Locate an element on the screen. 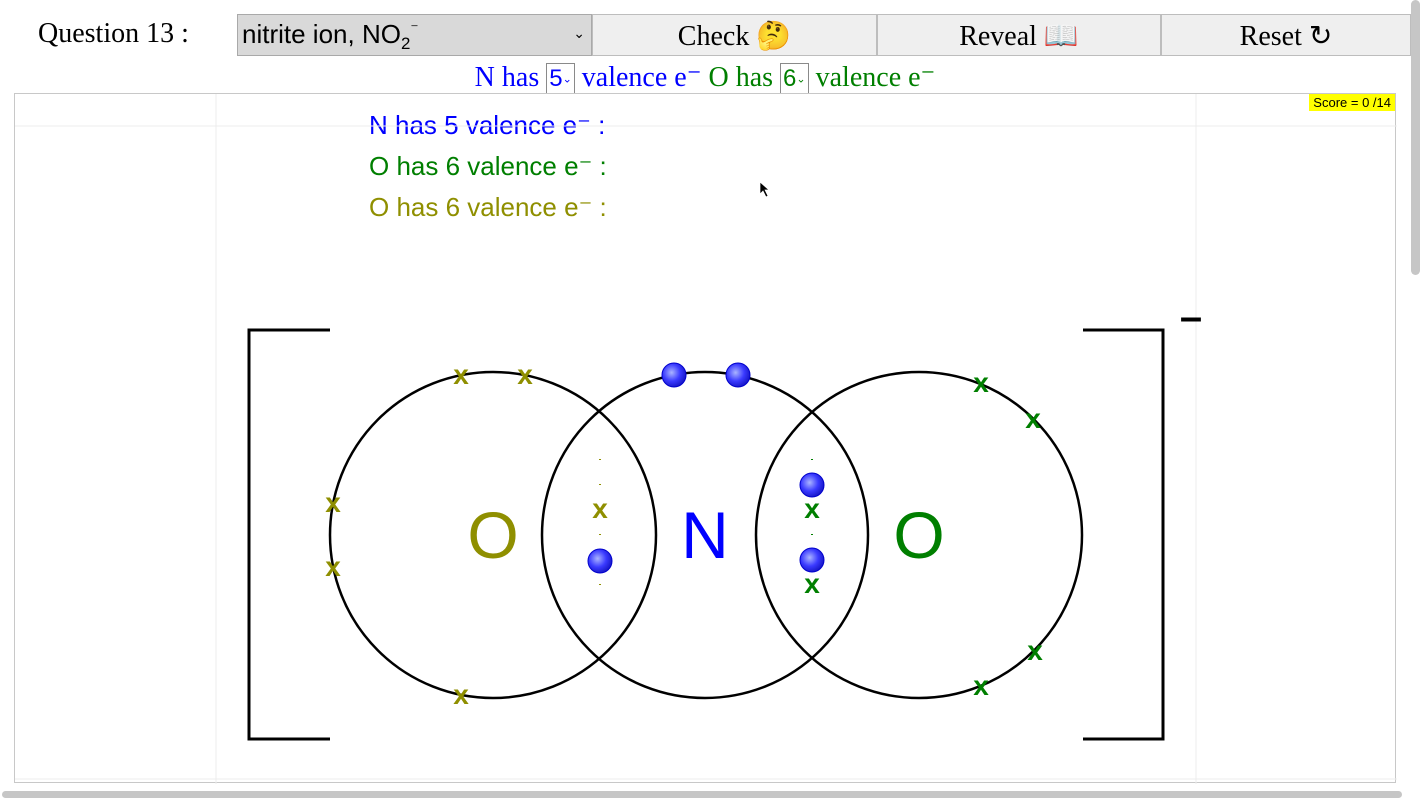 The image size is (1422, 800). reveal-button: Reveal 📖 is located at coordinates (1019, 35).